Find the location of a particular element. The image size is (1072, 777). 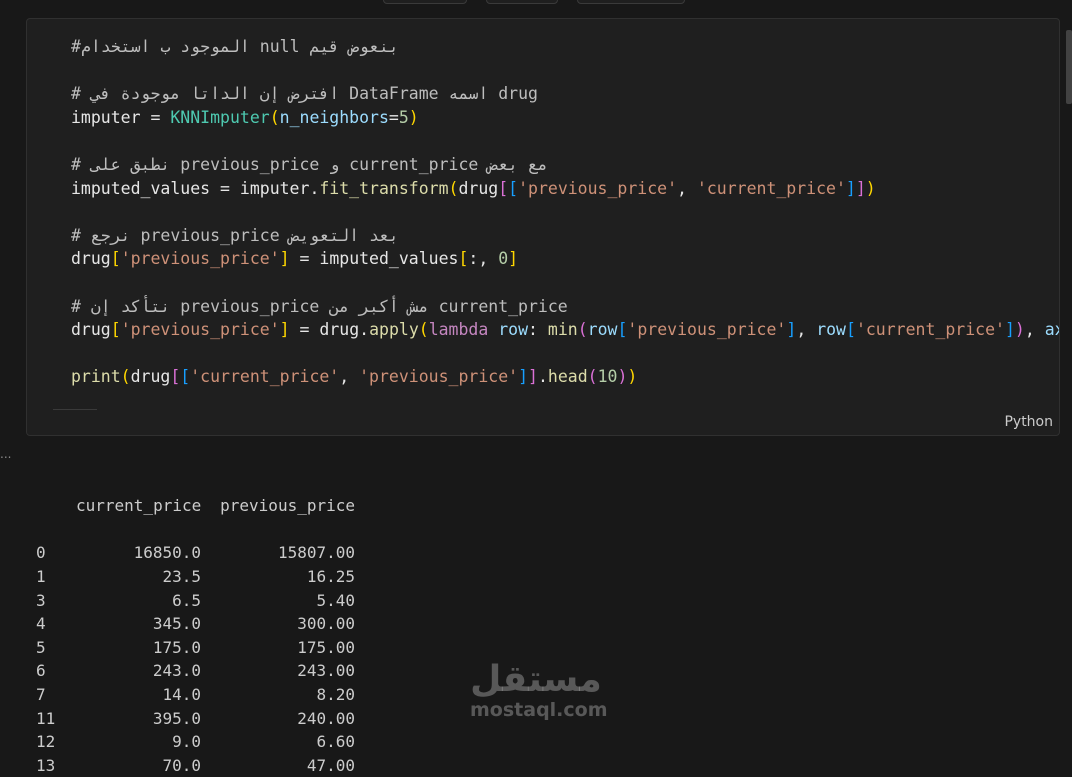

cell-divider is located at coordinates (75, 409).